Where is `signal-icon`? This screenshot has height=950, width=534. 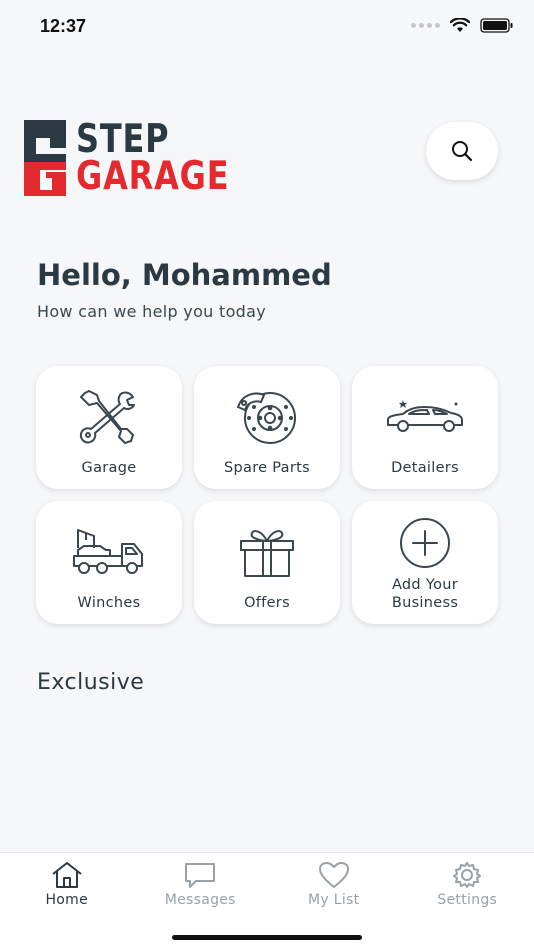 signal-icon is located at coordinates (425, 25).